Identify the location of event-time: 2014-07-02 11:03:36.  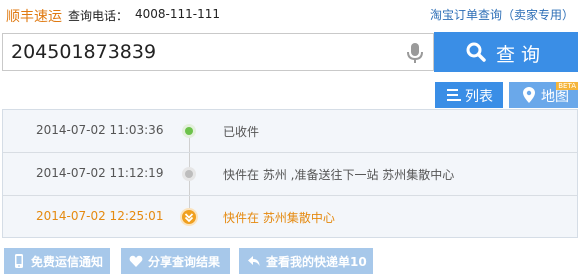
(100, 130).